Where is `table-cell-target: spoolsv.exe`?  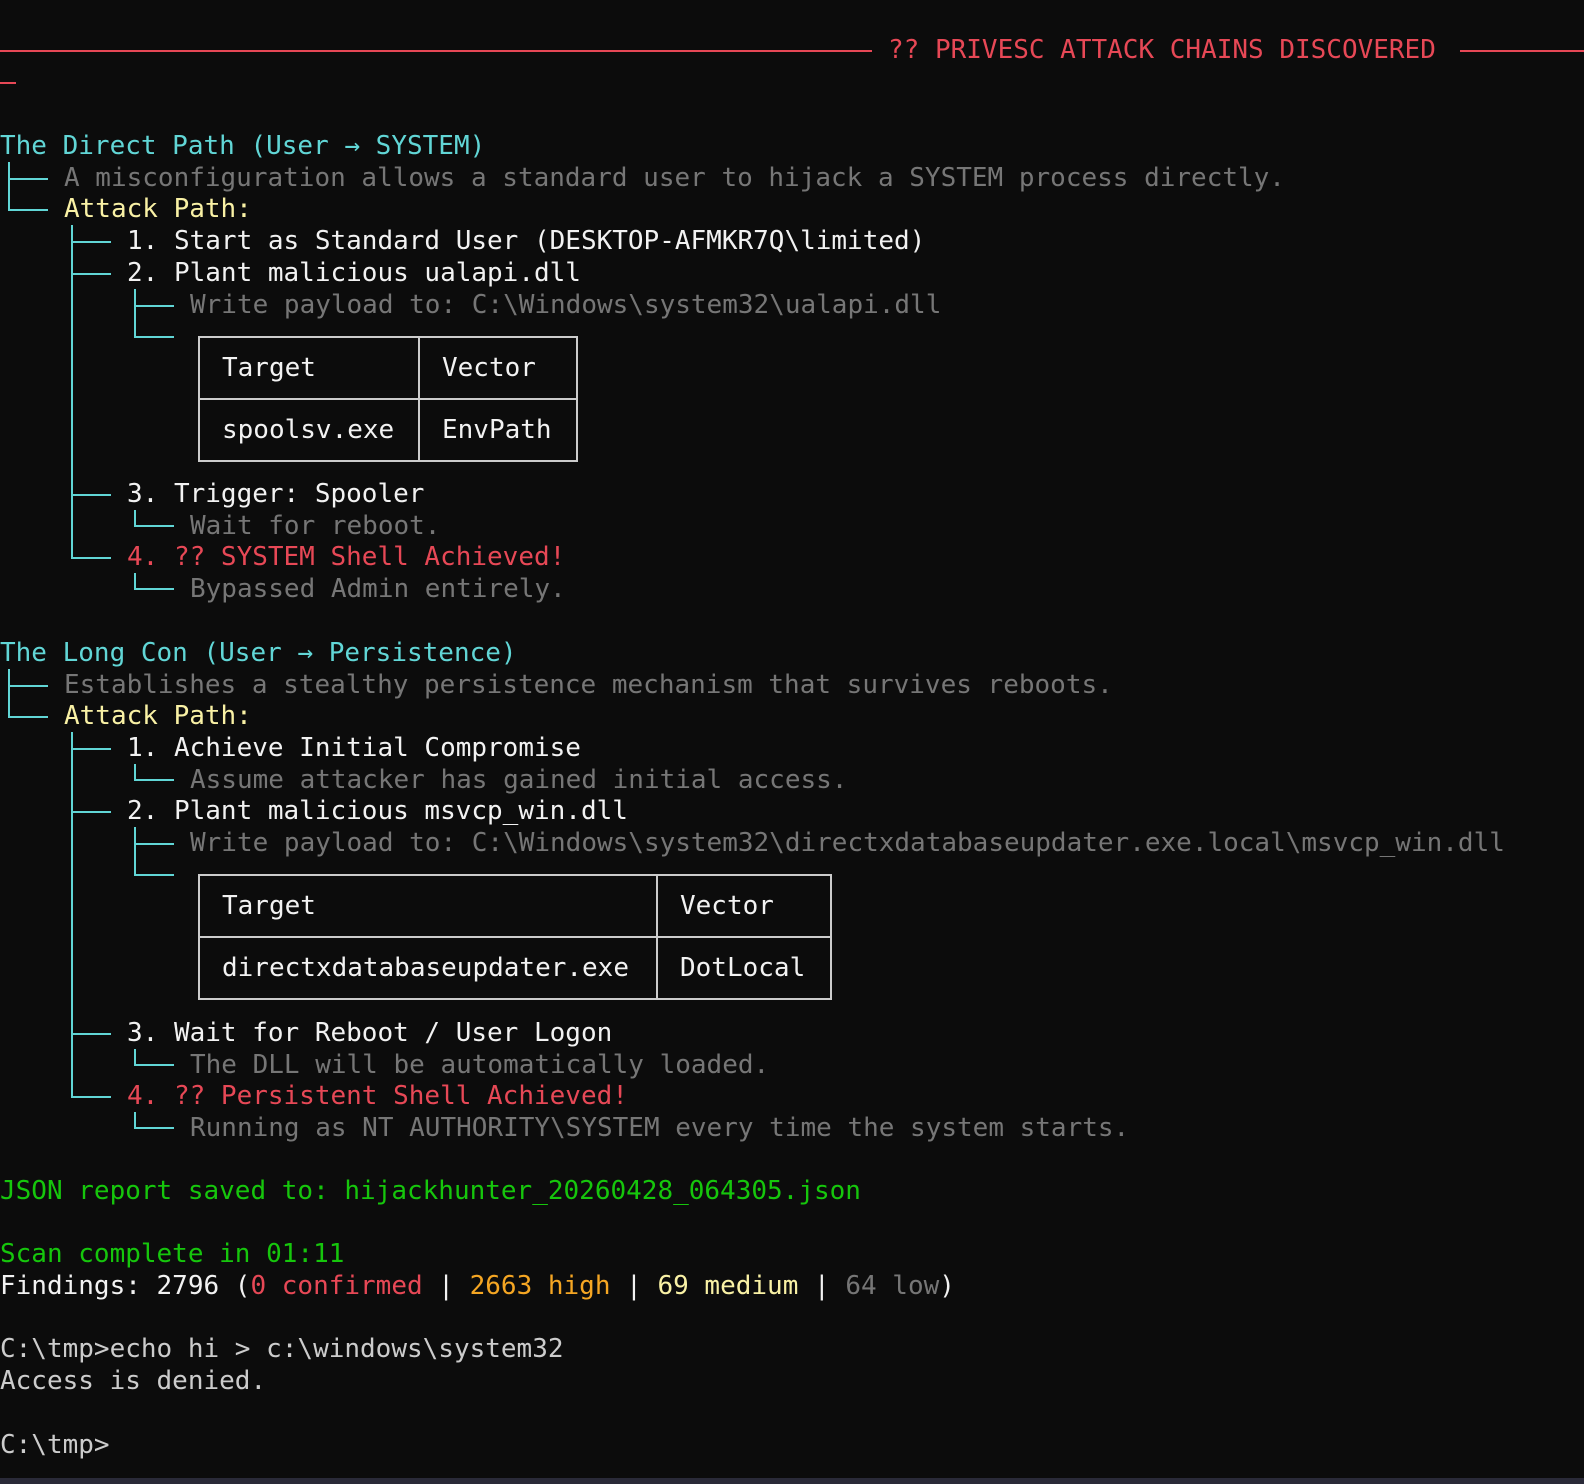
table-cell-target: spoolsv.exe is located at coordinates (309, 430).